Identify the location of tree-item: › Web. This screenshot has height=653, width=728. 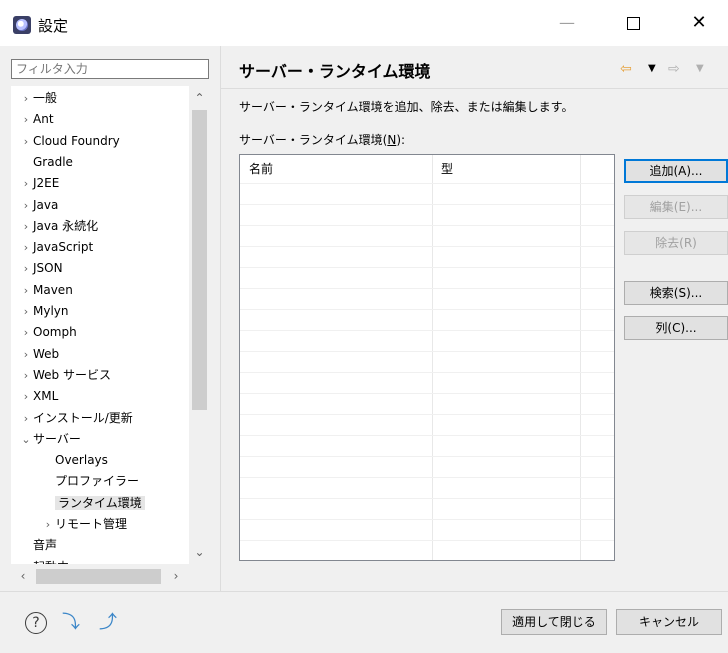
(39, 354).